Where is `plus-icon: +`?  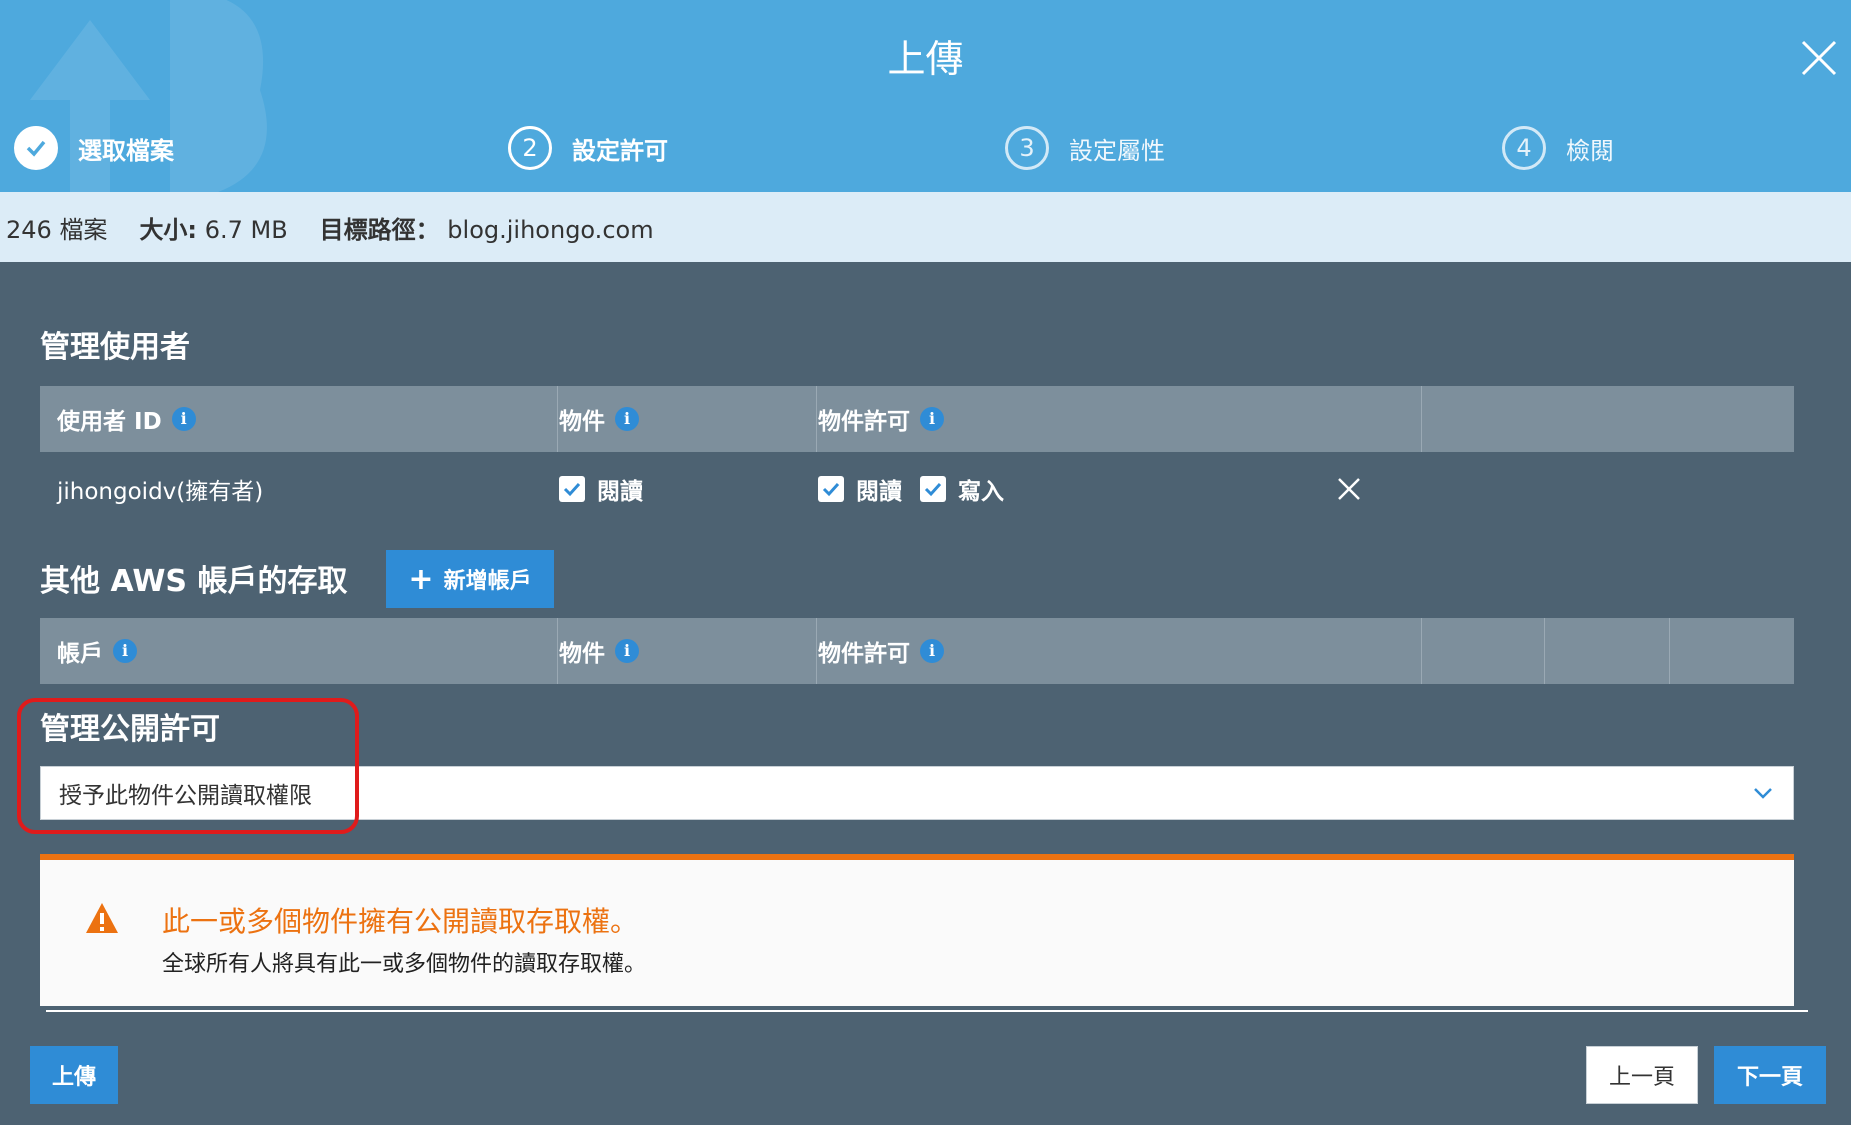
plus-icon: + is located at coordinates (421, 579).